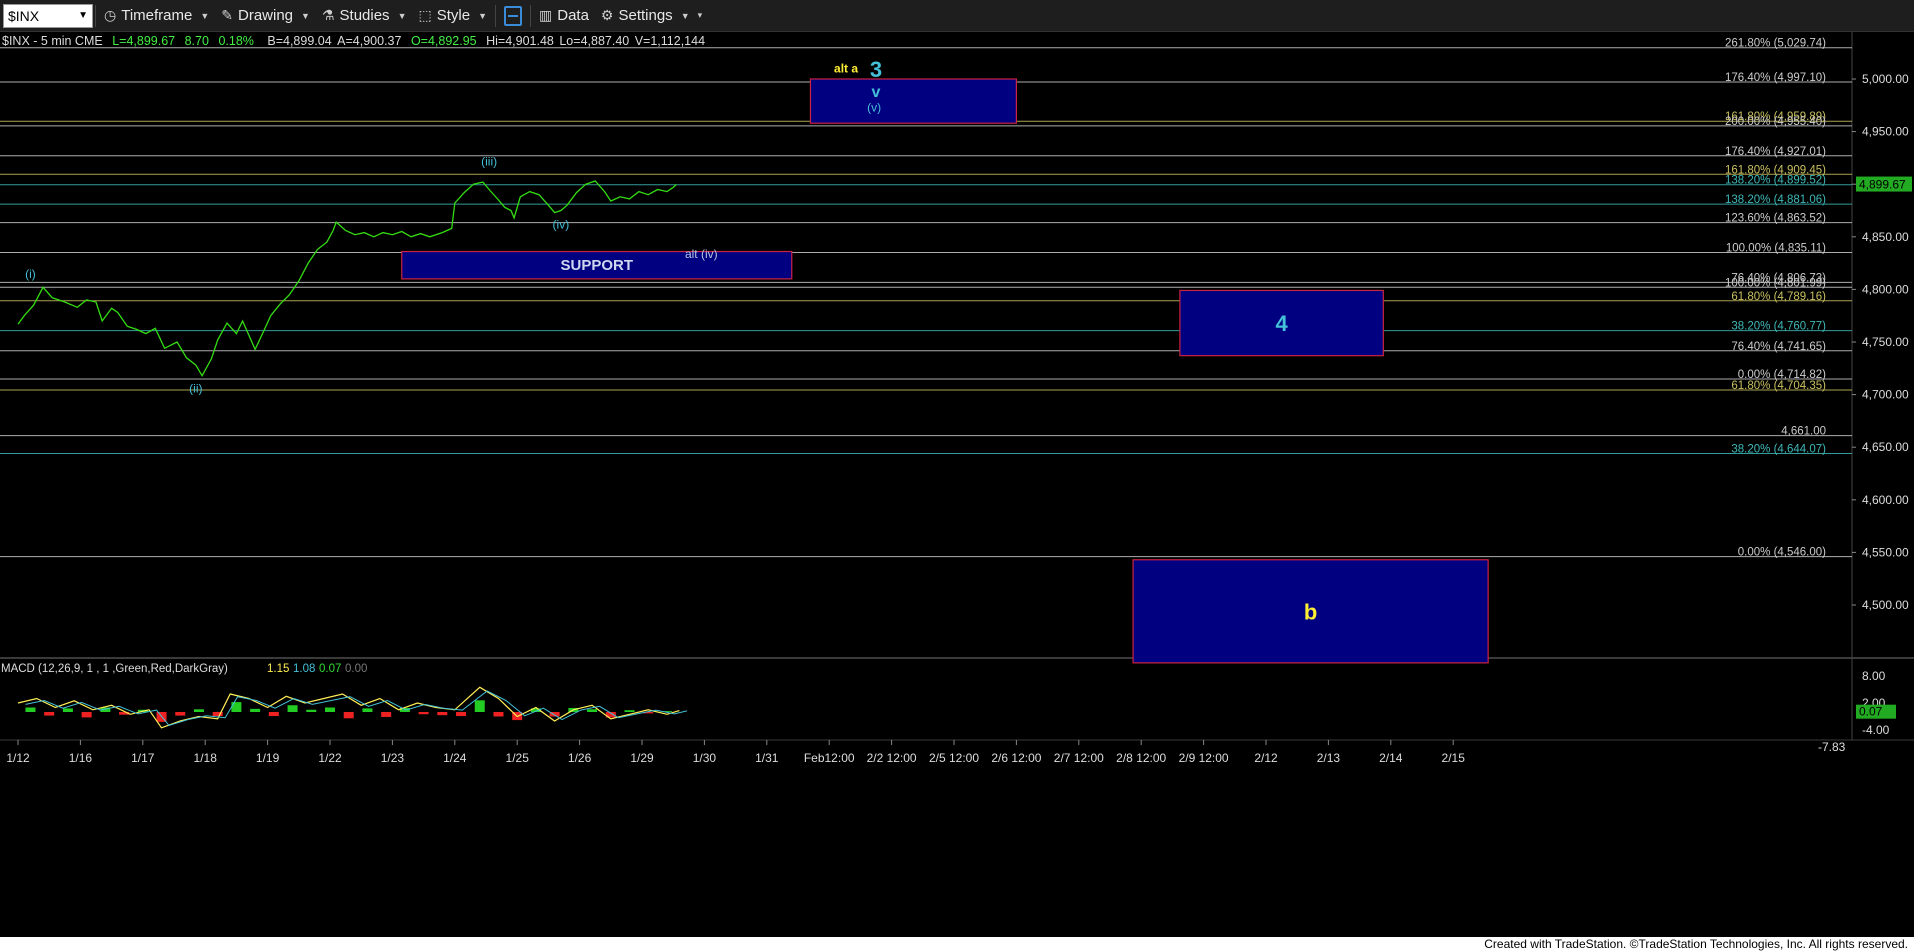 This screenshot has height=951, width=1914. Describe the element at coordinates (1885, 342) in the screenshot. I see `price-tick-label: 4,750.00` at that location.